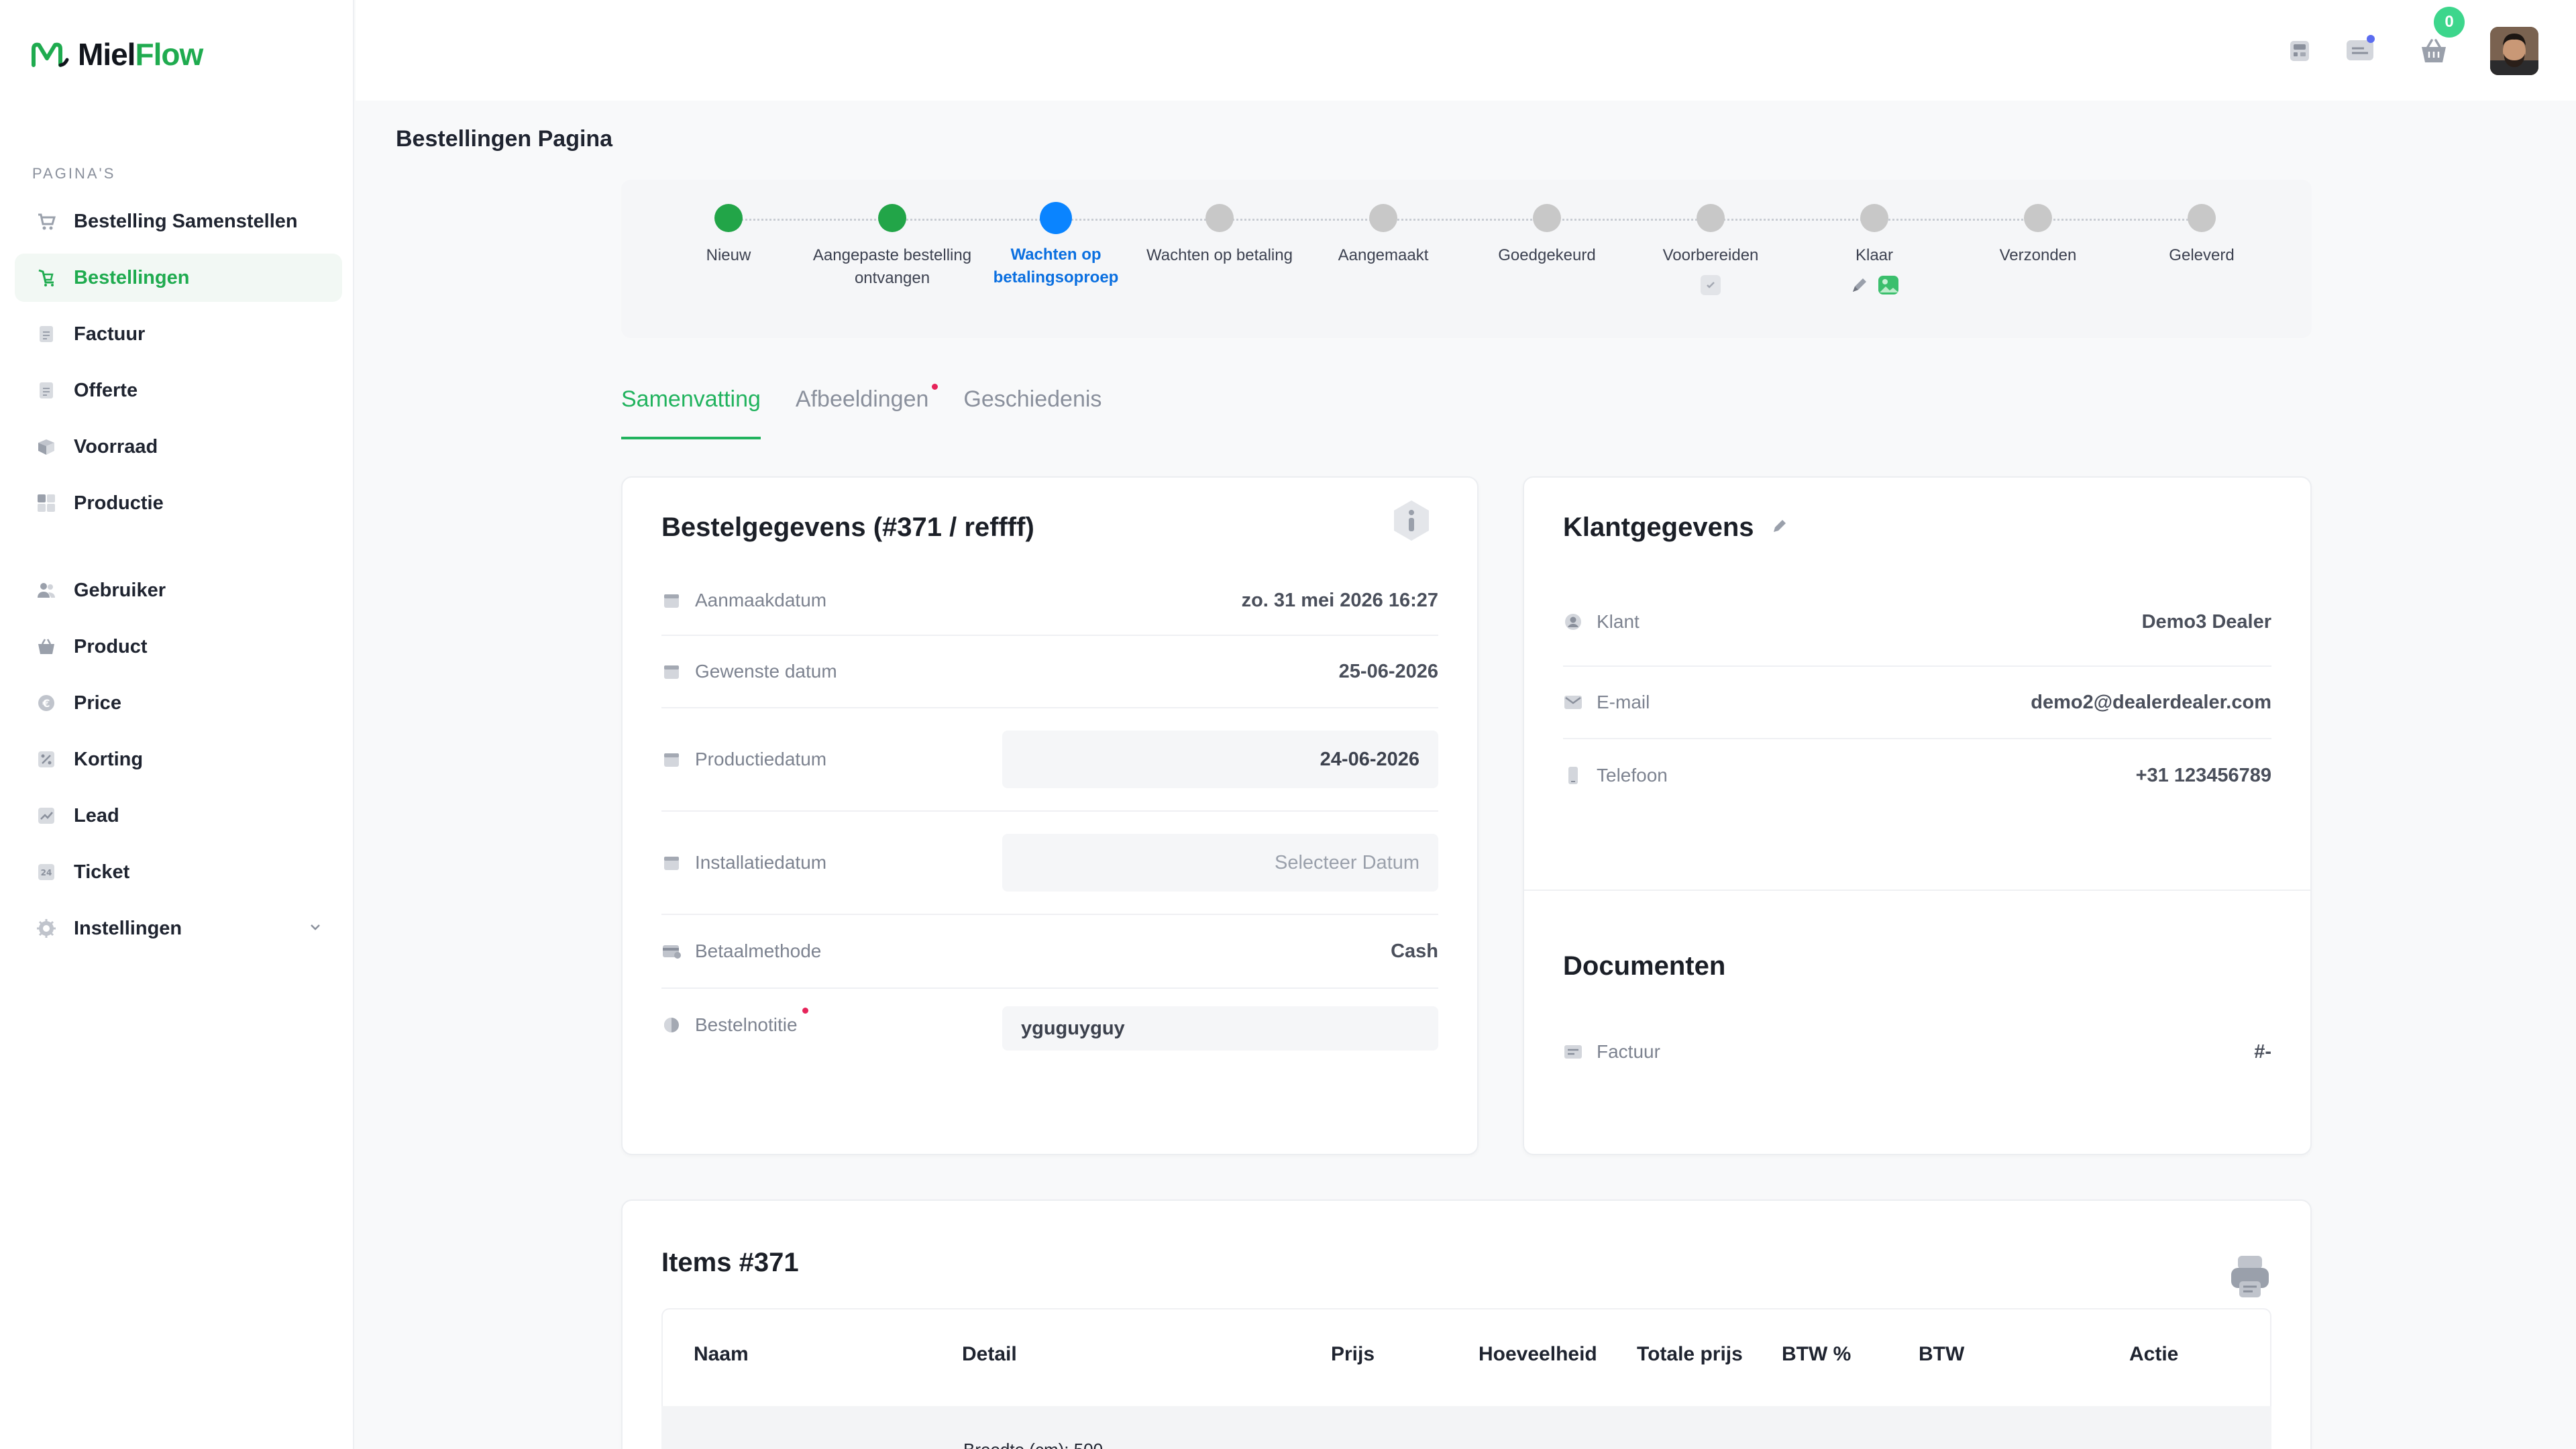  What do you see at coordinates (1220, 1028) in the screenshot?
I see `order-note-input: yguguyguy` at bounding box center [1220, 1028].